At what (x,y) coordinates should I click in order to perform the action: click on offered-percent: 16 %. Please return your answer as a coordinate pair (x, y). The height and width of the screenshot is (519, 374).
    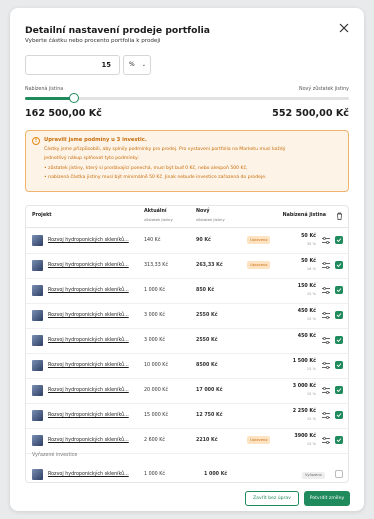
    Looking at the image, I should click on (311, 269).